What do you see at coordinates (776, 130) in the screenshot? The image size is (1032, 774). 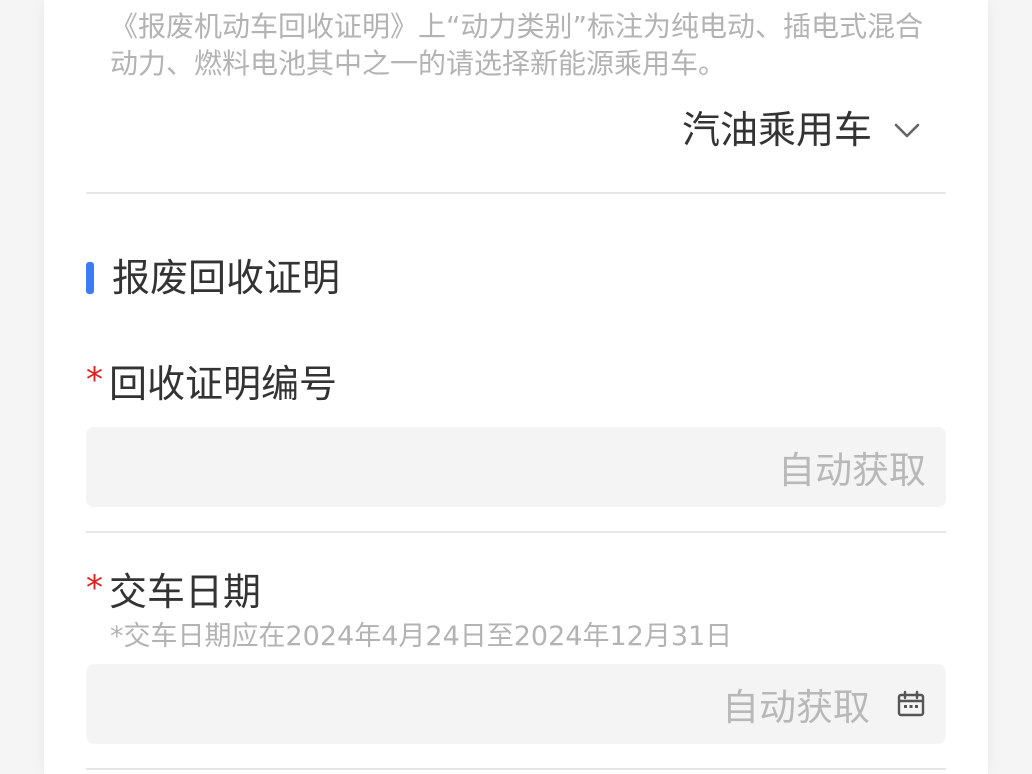 I see `vehicle-type-value: 汽油乘用车` at bounding box center [776, 130].